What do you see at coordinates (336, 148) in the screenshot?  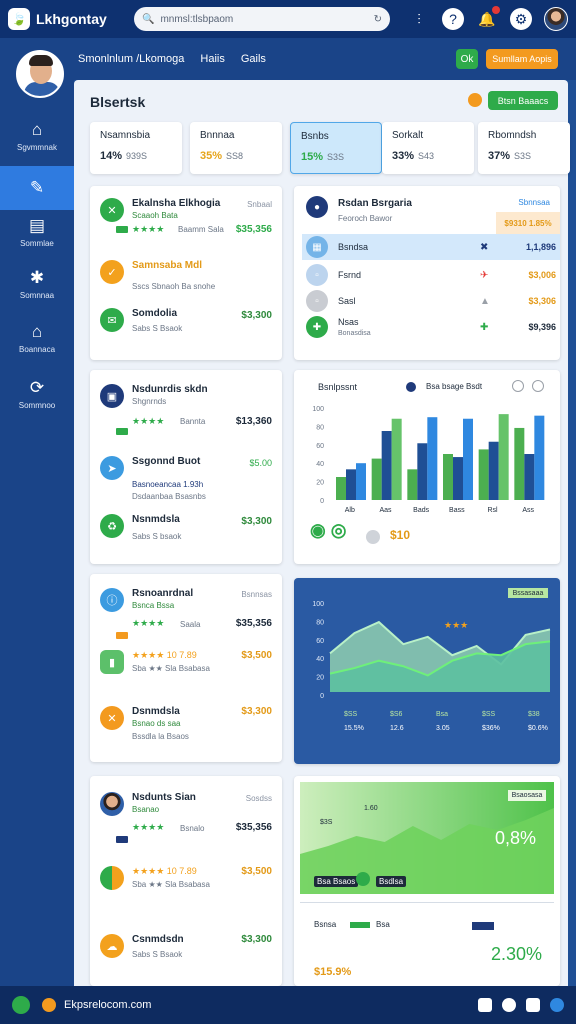 I see `stat-card-selected: Bsnbs 15% S3S` at bounding box center [336, 148].